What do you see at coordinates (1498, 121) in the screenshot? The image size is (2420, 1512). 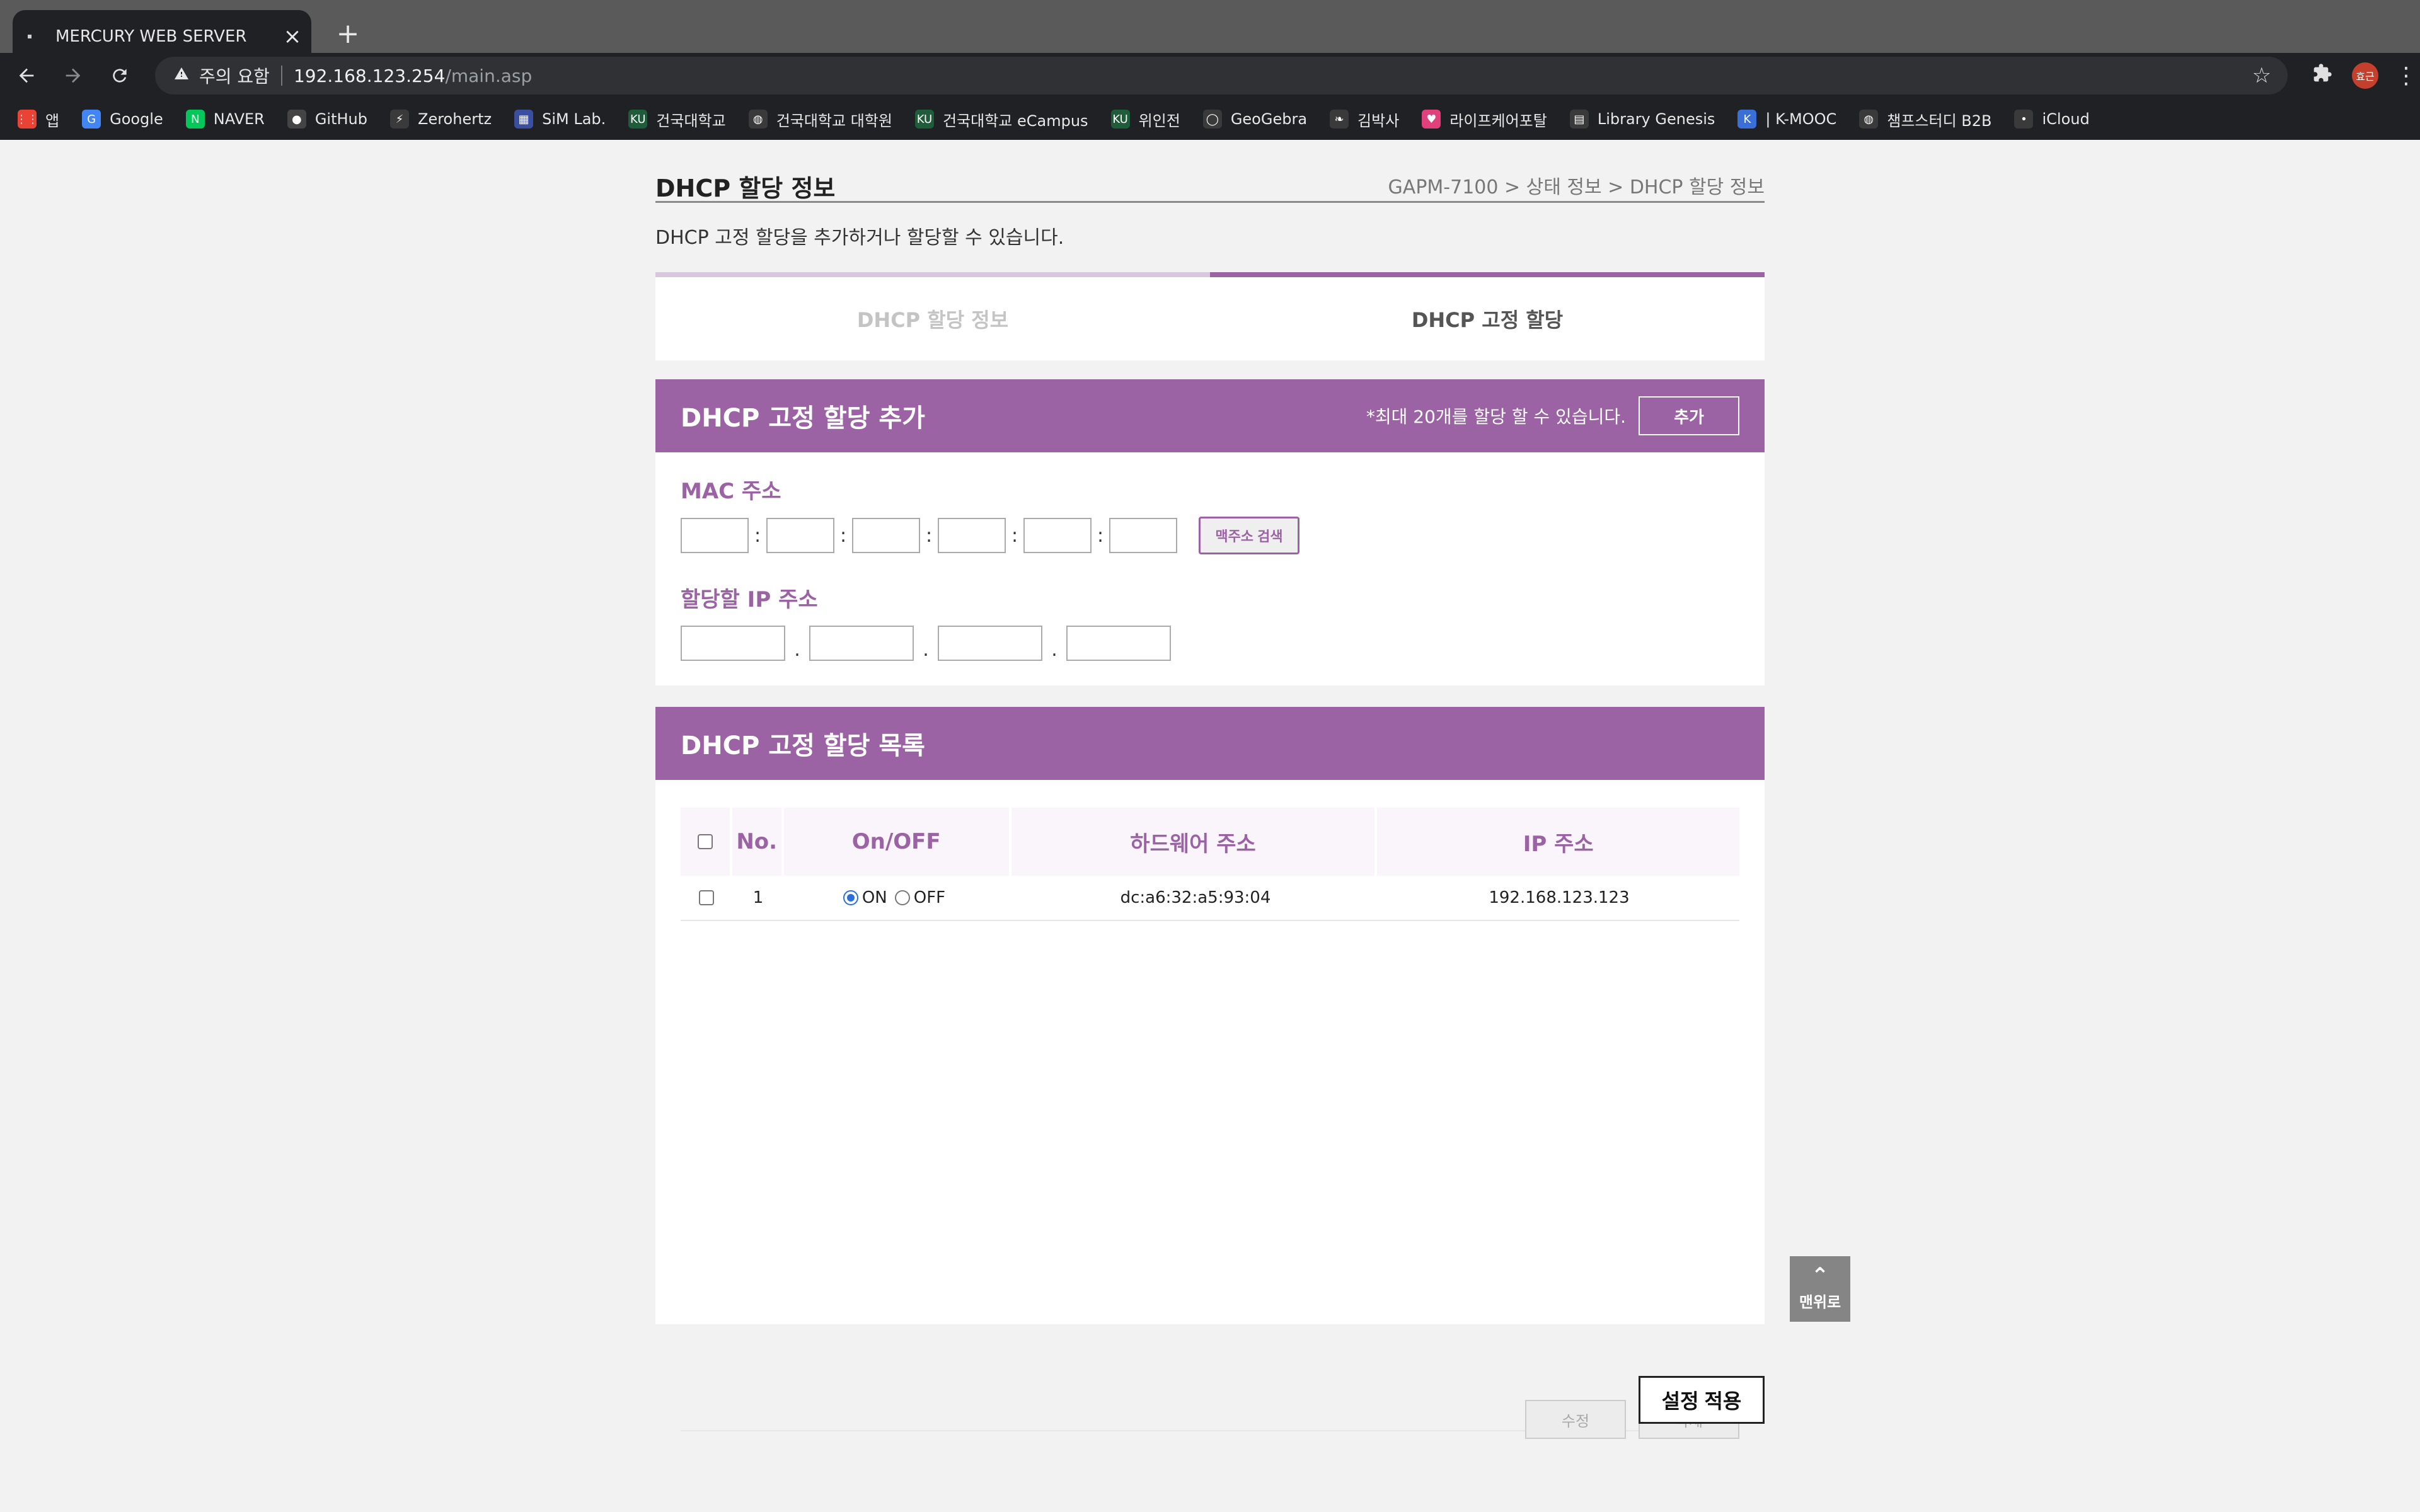 I see `bookmark-label: 라이프케어포탈` at bounding box center [1498, 121].